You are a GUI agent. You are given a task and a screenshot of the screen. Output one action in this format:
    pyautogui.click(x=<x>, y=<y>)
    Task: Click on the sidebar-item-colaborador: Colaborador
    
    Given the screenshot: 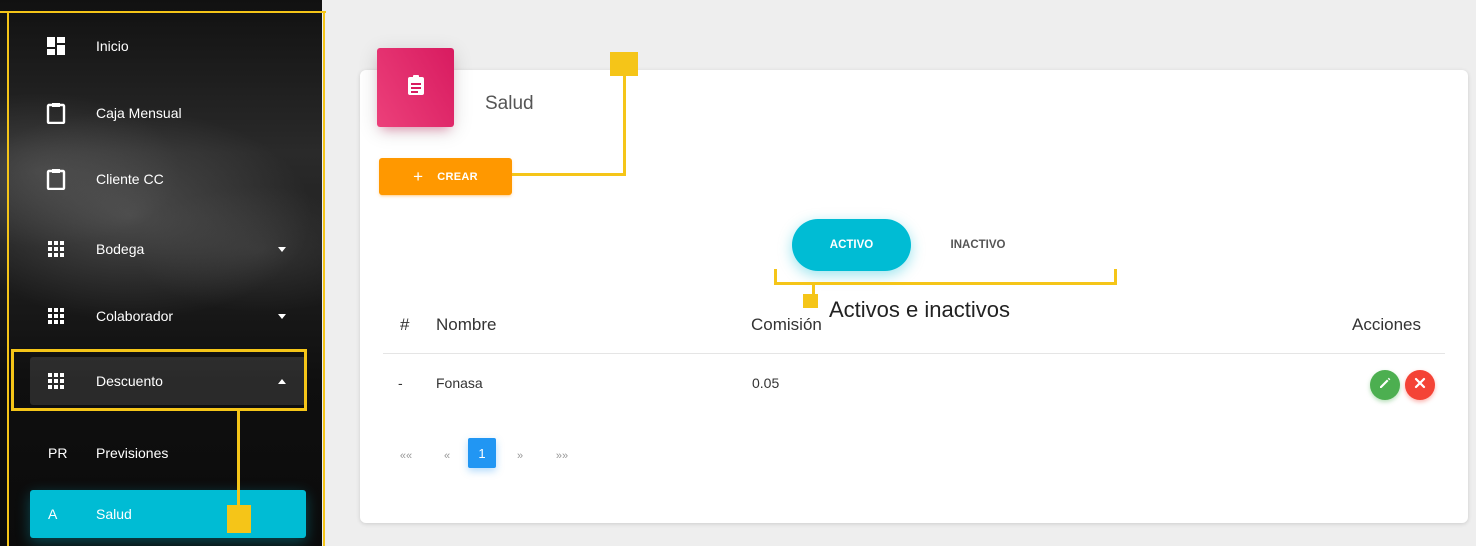 What is the action you would take?
    pyautogui.click(x=168, y=316)
    